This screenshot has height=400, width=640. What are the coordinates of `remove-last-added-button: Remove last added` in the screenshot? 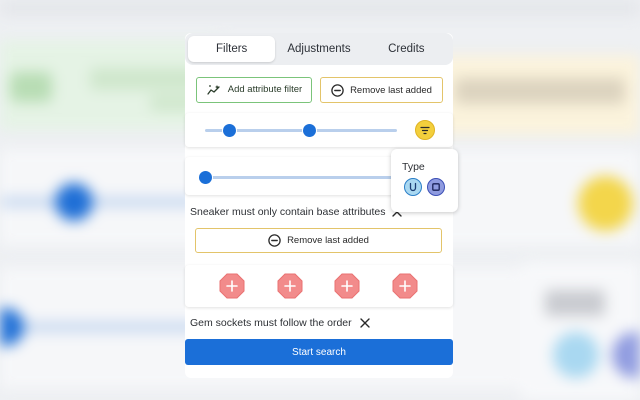 It's located at (381, 90).